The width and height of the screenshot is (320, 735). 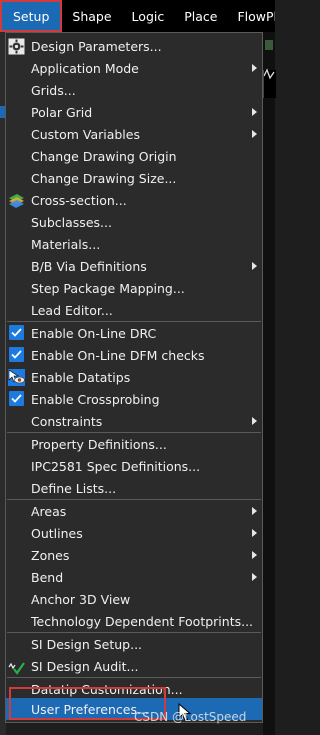 I want to click on menu-item-application-mode: Application Mode, so click(x=134, y=68).